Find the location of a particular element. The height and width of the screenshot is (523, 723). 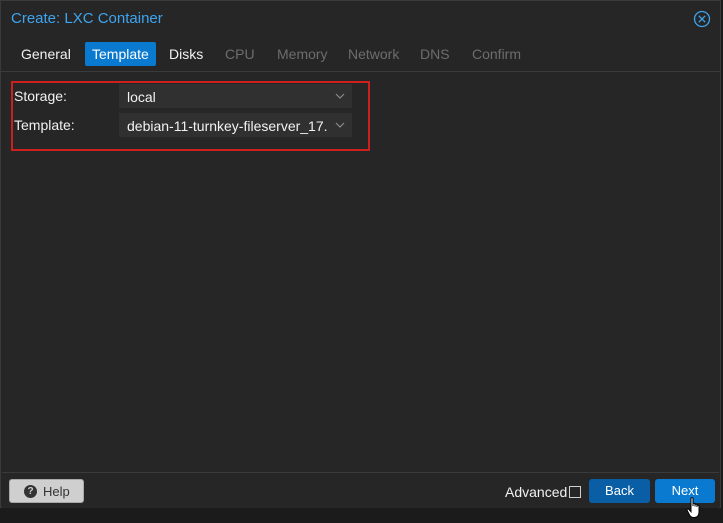

template-label: Template: is located at coordinates (44, 125).